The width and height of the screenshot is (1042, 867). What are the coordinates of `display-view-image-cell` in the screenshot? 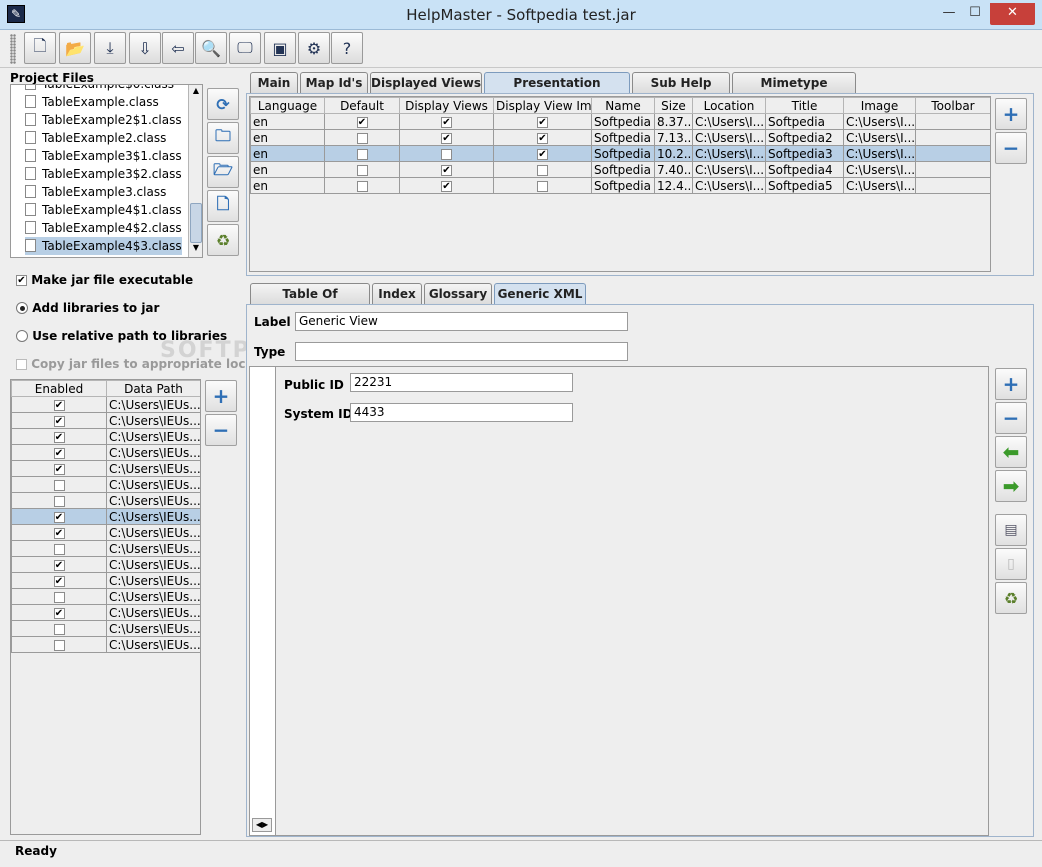 It's located at (542, 185).